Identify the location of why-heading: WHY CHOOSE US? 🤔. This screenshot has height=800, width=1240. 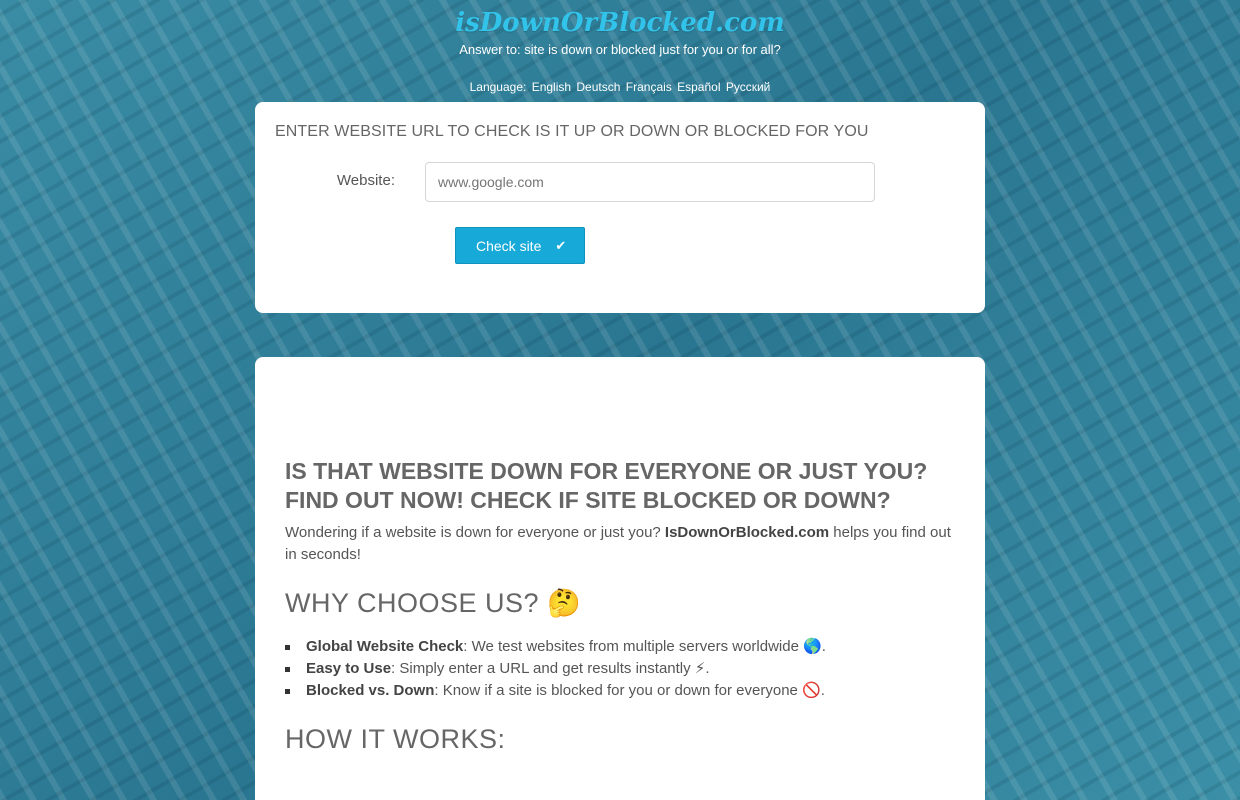
(433, 603).